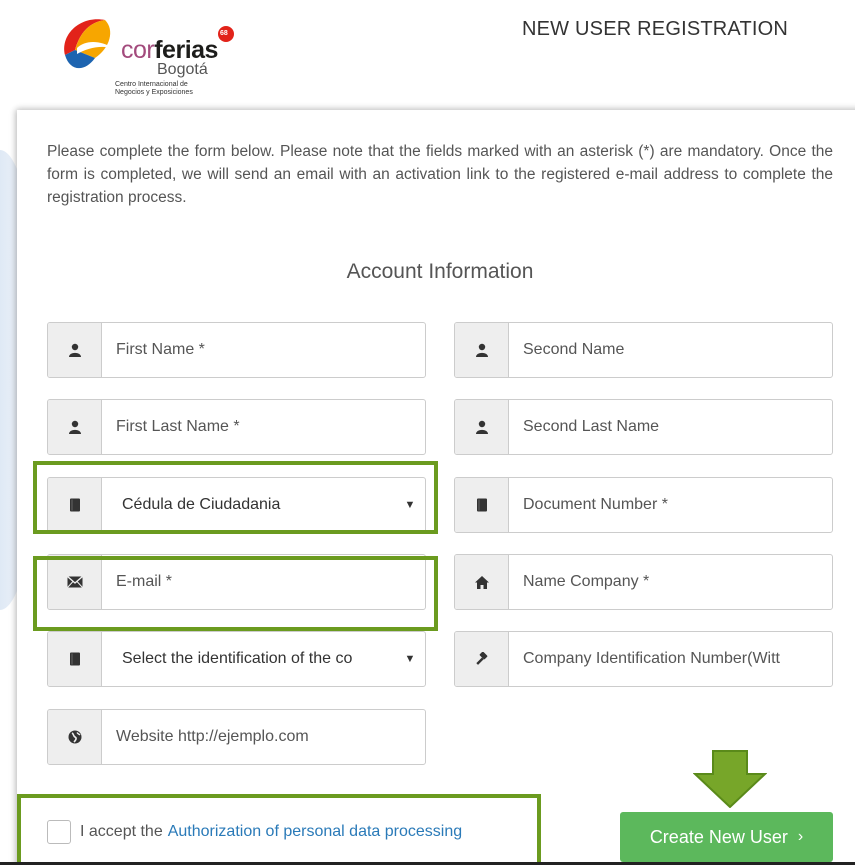 The width and height of the screenshot is (855, 865). I want to click on home-icon, so click(482, 582).